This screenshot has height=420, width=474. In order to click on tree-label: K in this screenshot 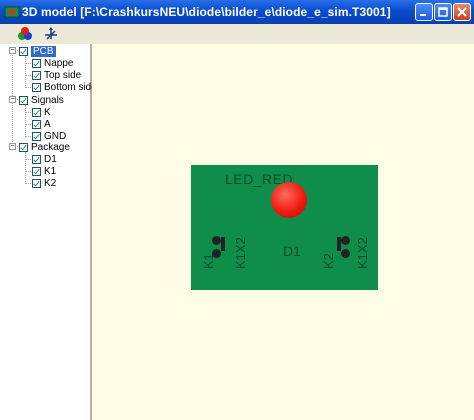, I will do `click(47, 112)`.